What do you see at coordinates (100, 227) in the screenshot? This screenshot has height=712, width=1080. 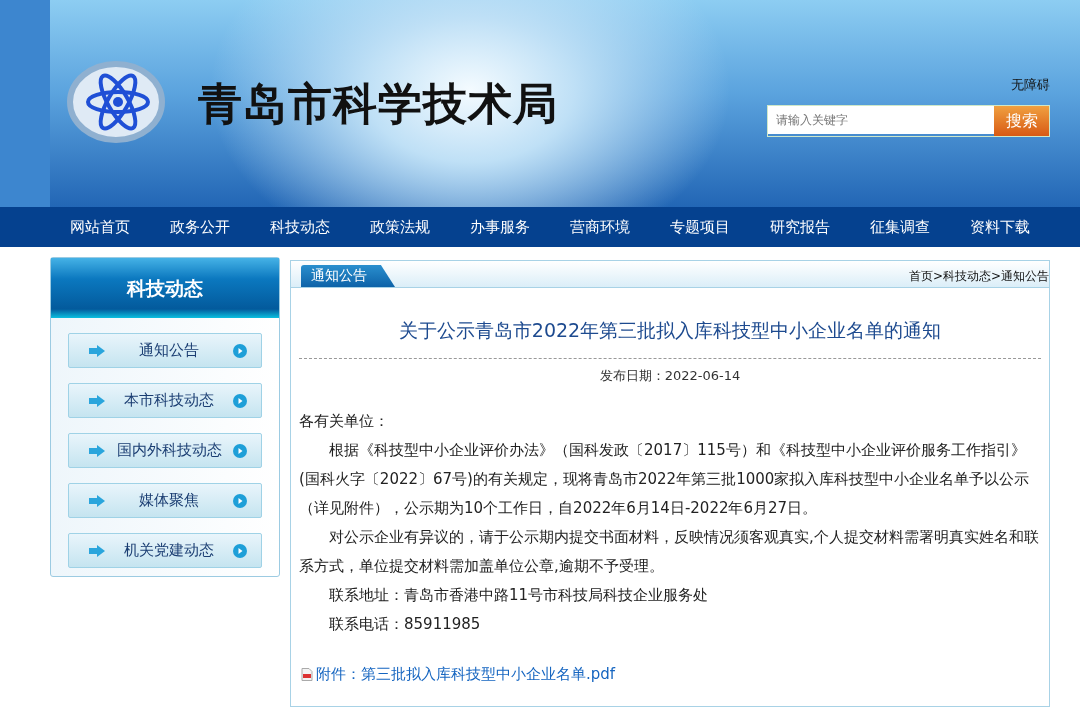 I see `nav-item: 网站首页` at bounding box center [100, 227].